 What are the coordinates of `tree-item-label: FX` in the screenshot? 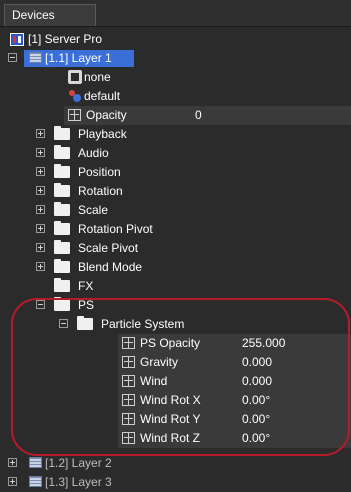 It's located at (86, 286).